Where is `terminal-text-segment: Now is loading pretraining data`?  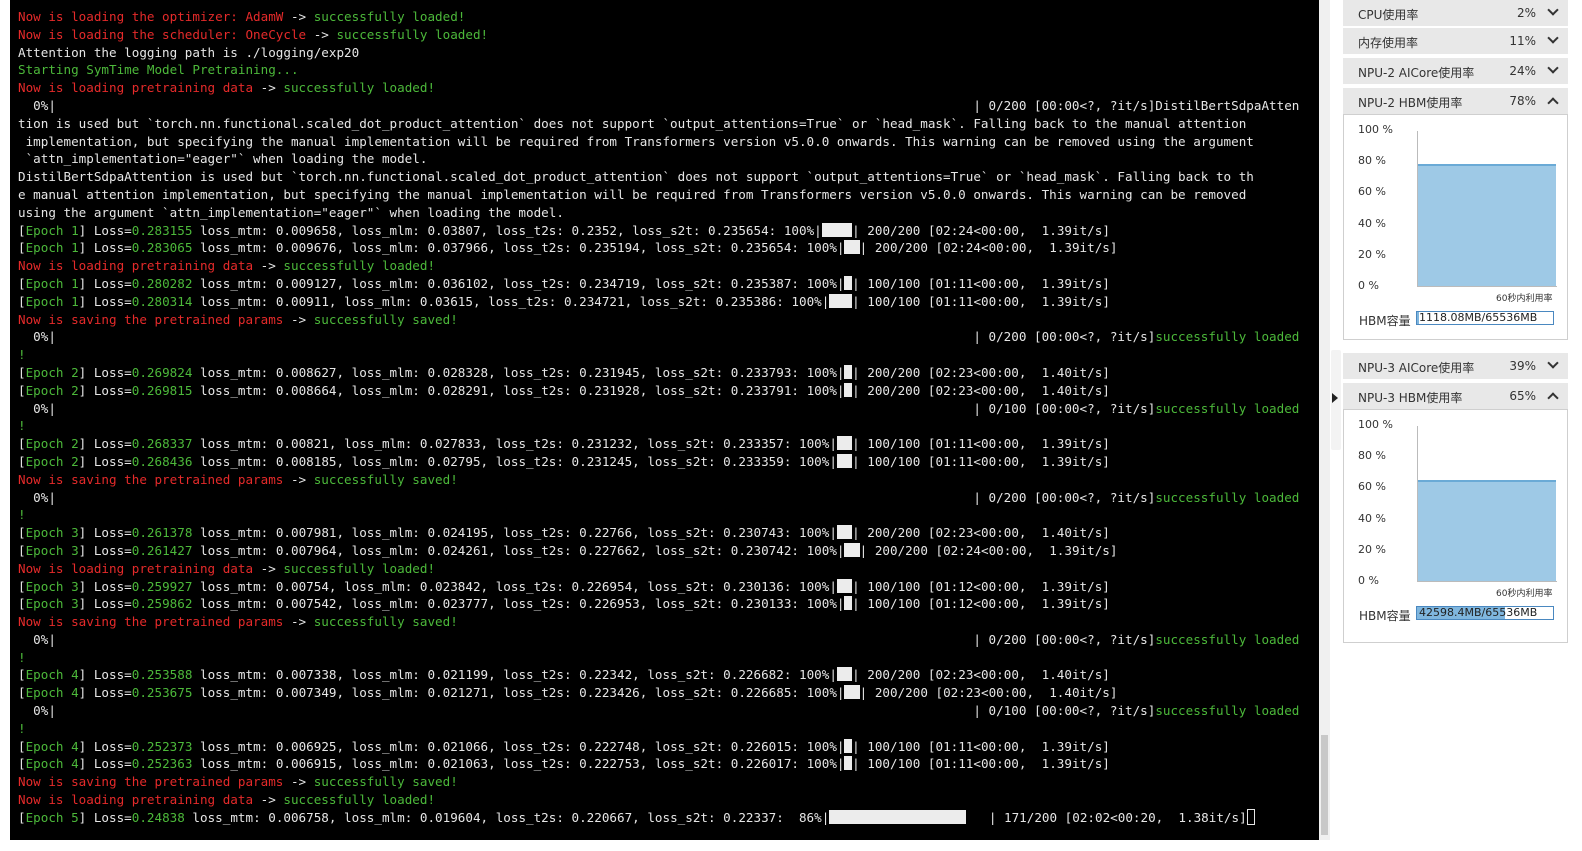 terminal-text-segment: Now is loading pretraining data is located at coordinates (136, 568).